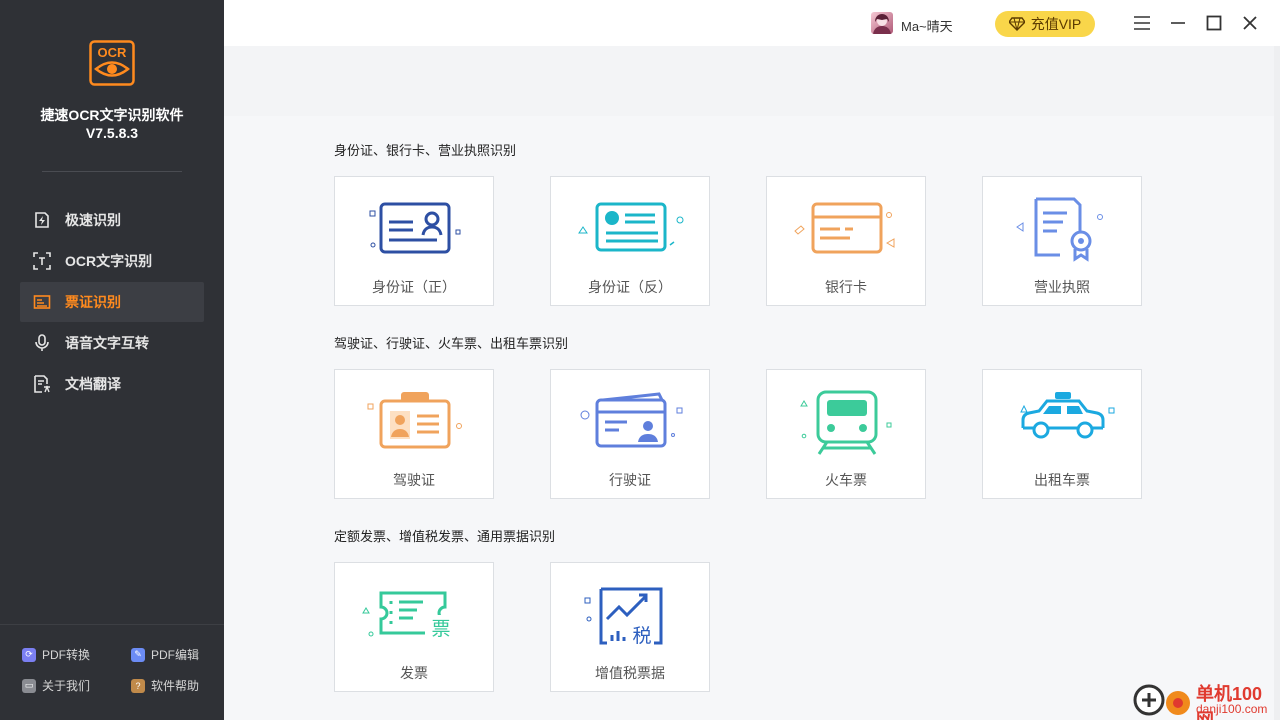 Image resolution: width=1280 pixels, height=720 pixels. I want to click on card-label: 行驶证, so click(630, 480).